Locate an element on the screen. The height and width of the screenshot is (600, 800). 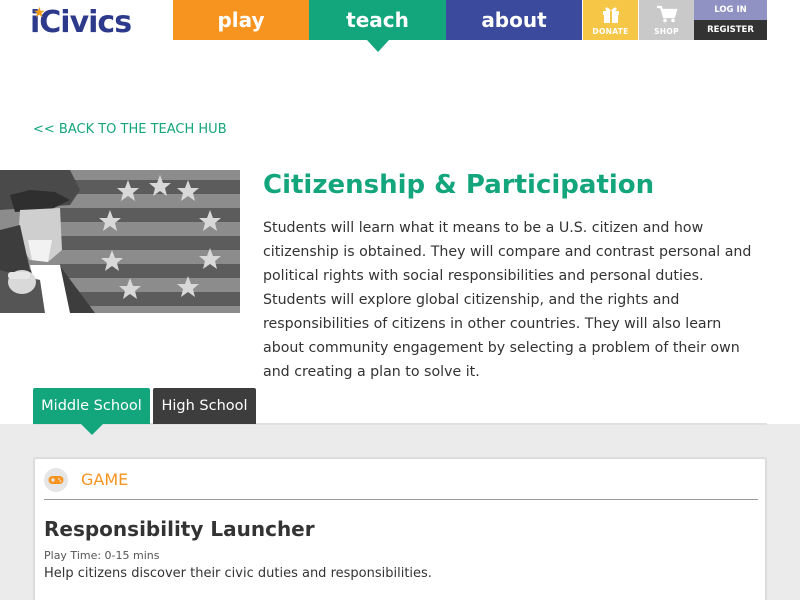
nav-play-label: play is located at coordinates (241, 20).